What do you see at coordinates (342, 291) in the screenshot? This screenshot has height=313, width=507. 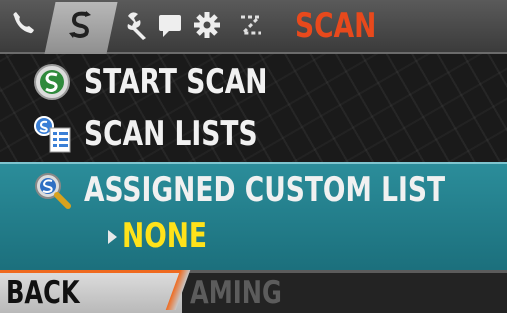 I see `softkey-right: AMING` at bounding box center [342, 291].